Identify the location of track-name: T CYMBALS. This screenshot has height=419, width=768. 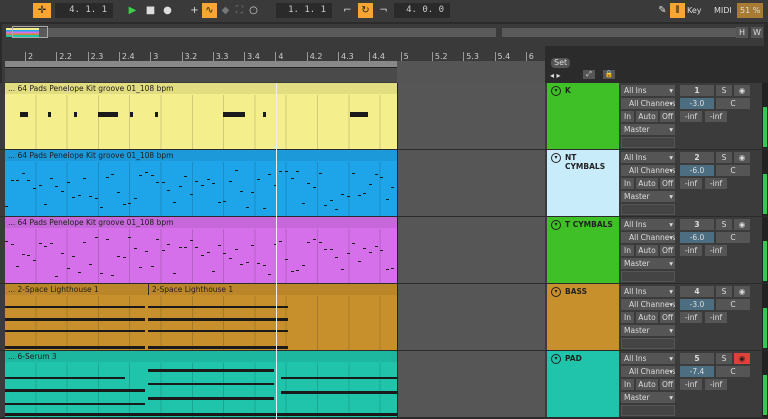
(589, 224).